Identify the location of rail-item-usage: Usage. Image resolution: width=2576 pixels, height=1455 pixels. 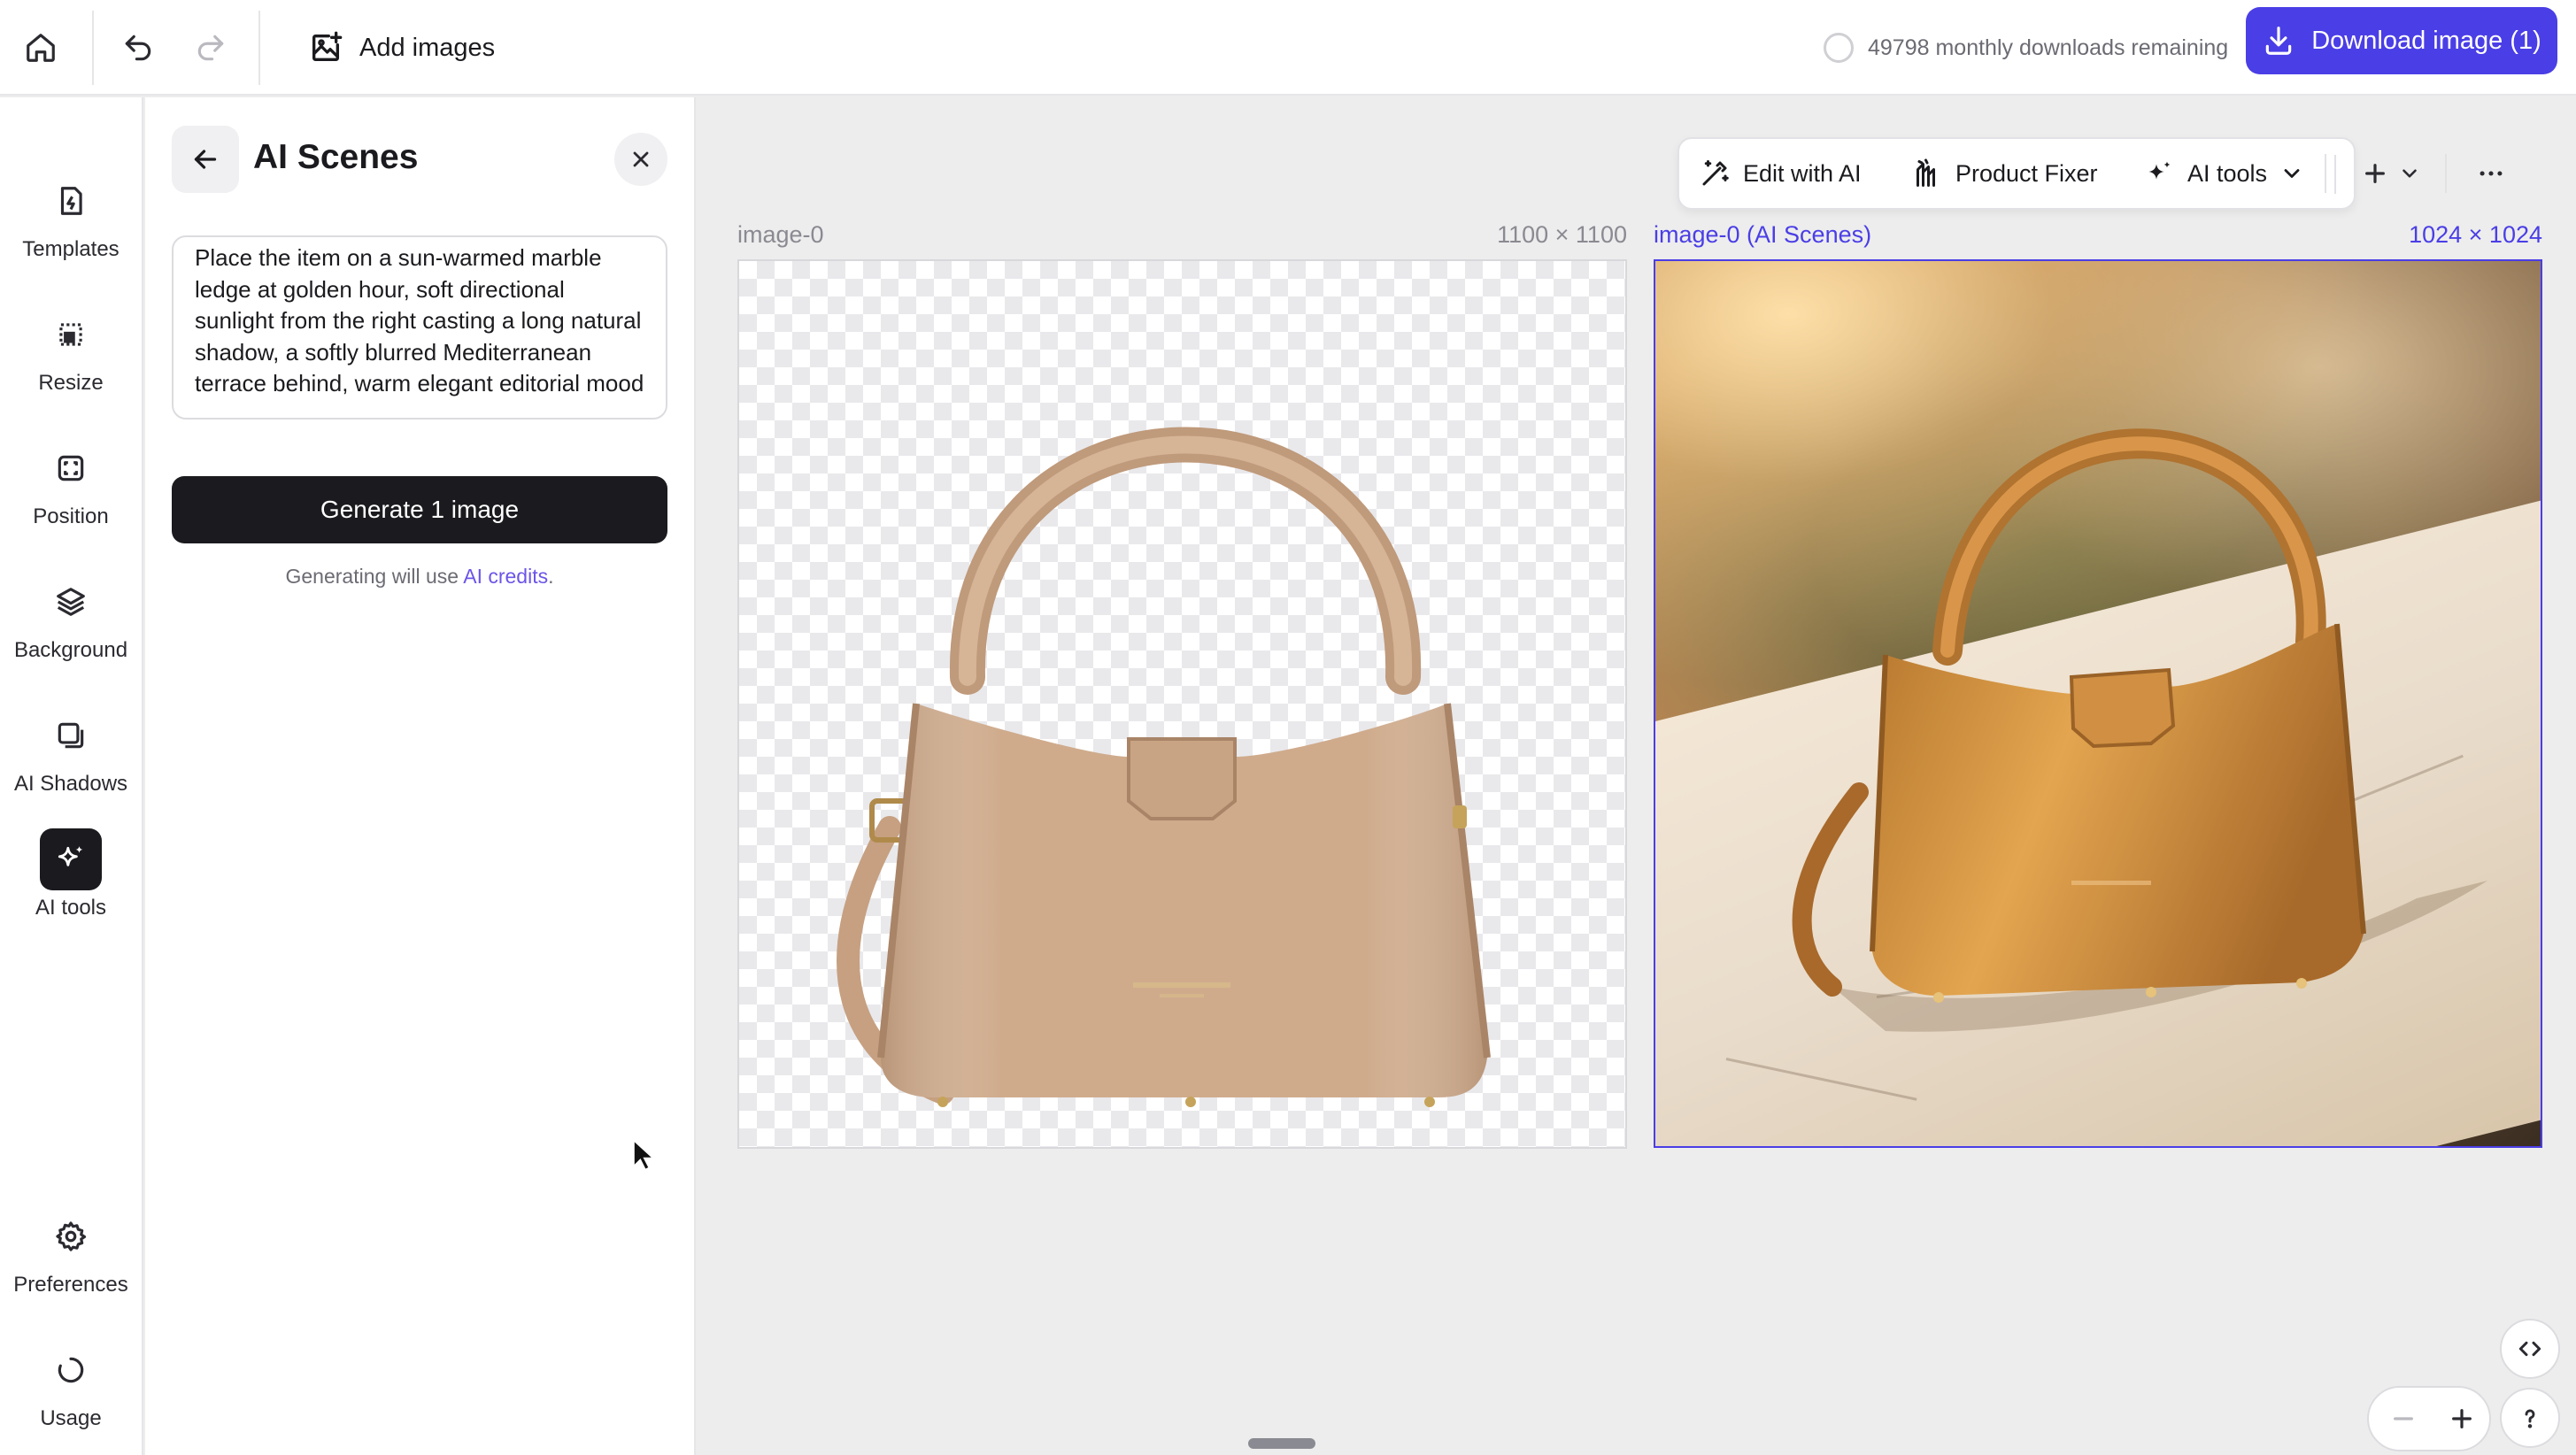
(71, 1396).